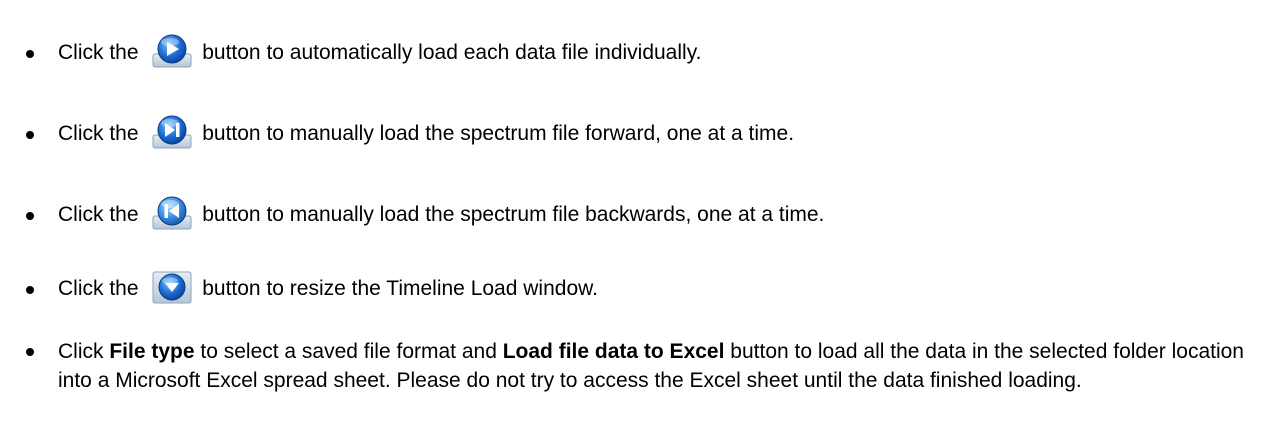 This screenshot has width=1281, height=443. Describe the element at coordinates (84, 351) in the screenshot. I see `excel-text-part1: Click` at that location.